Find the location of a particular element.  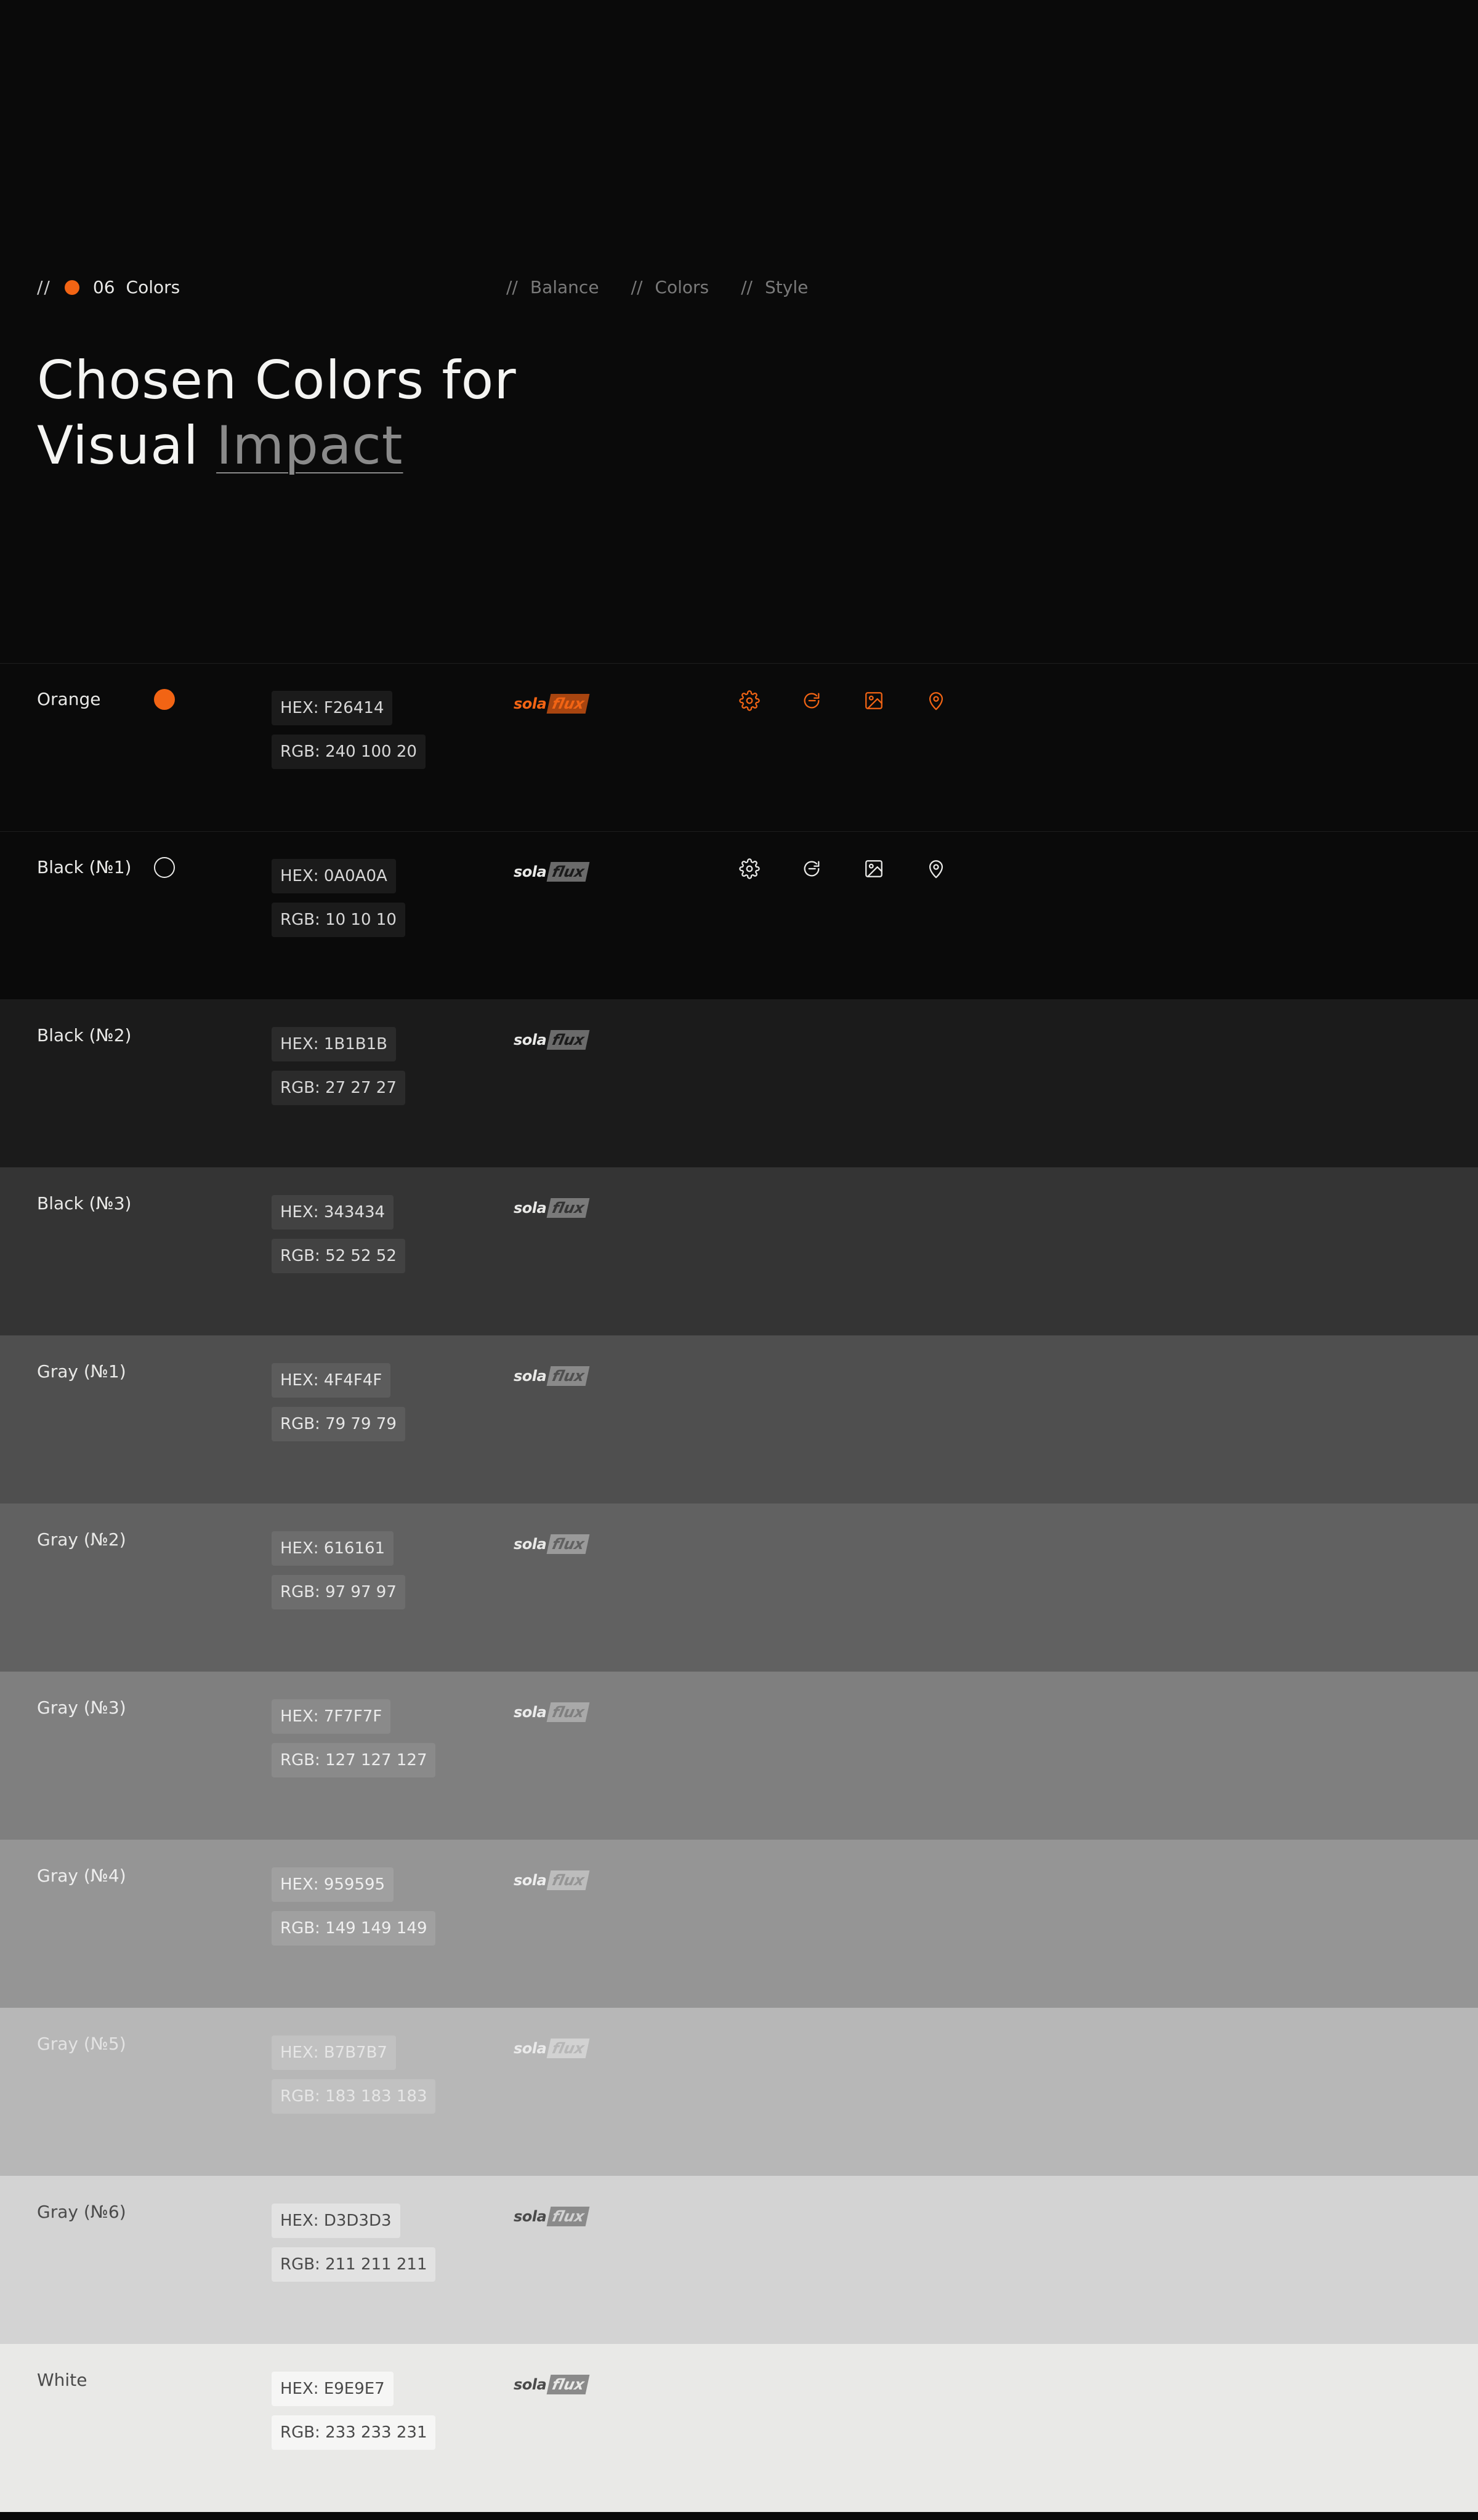

color-name: Gray (№2) is located at coordinates (82, 1539).